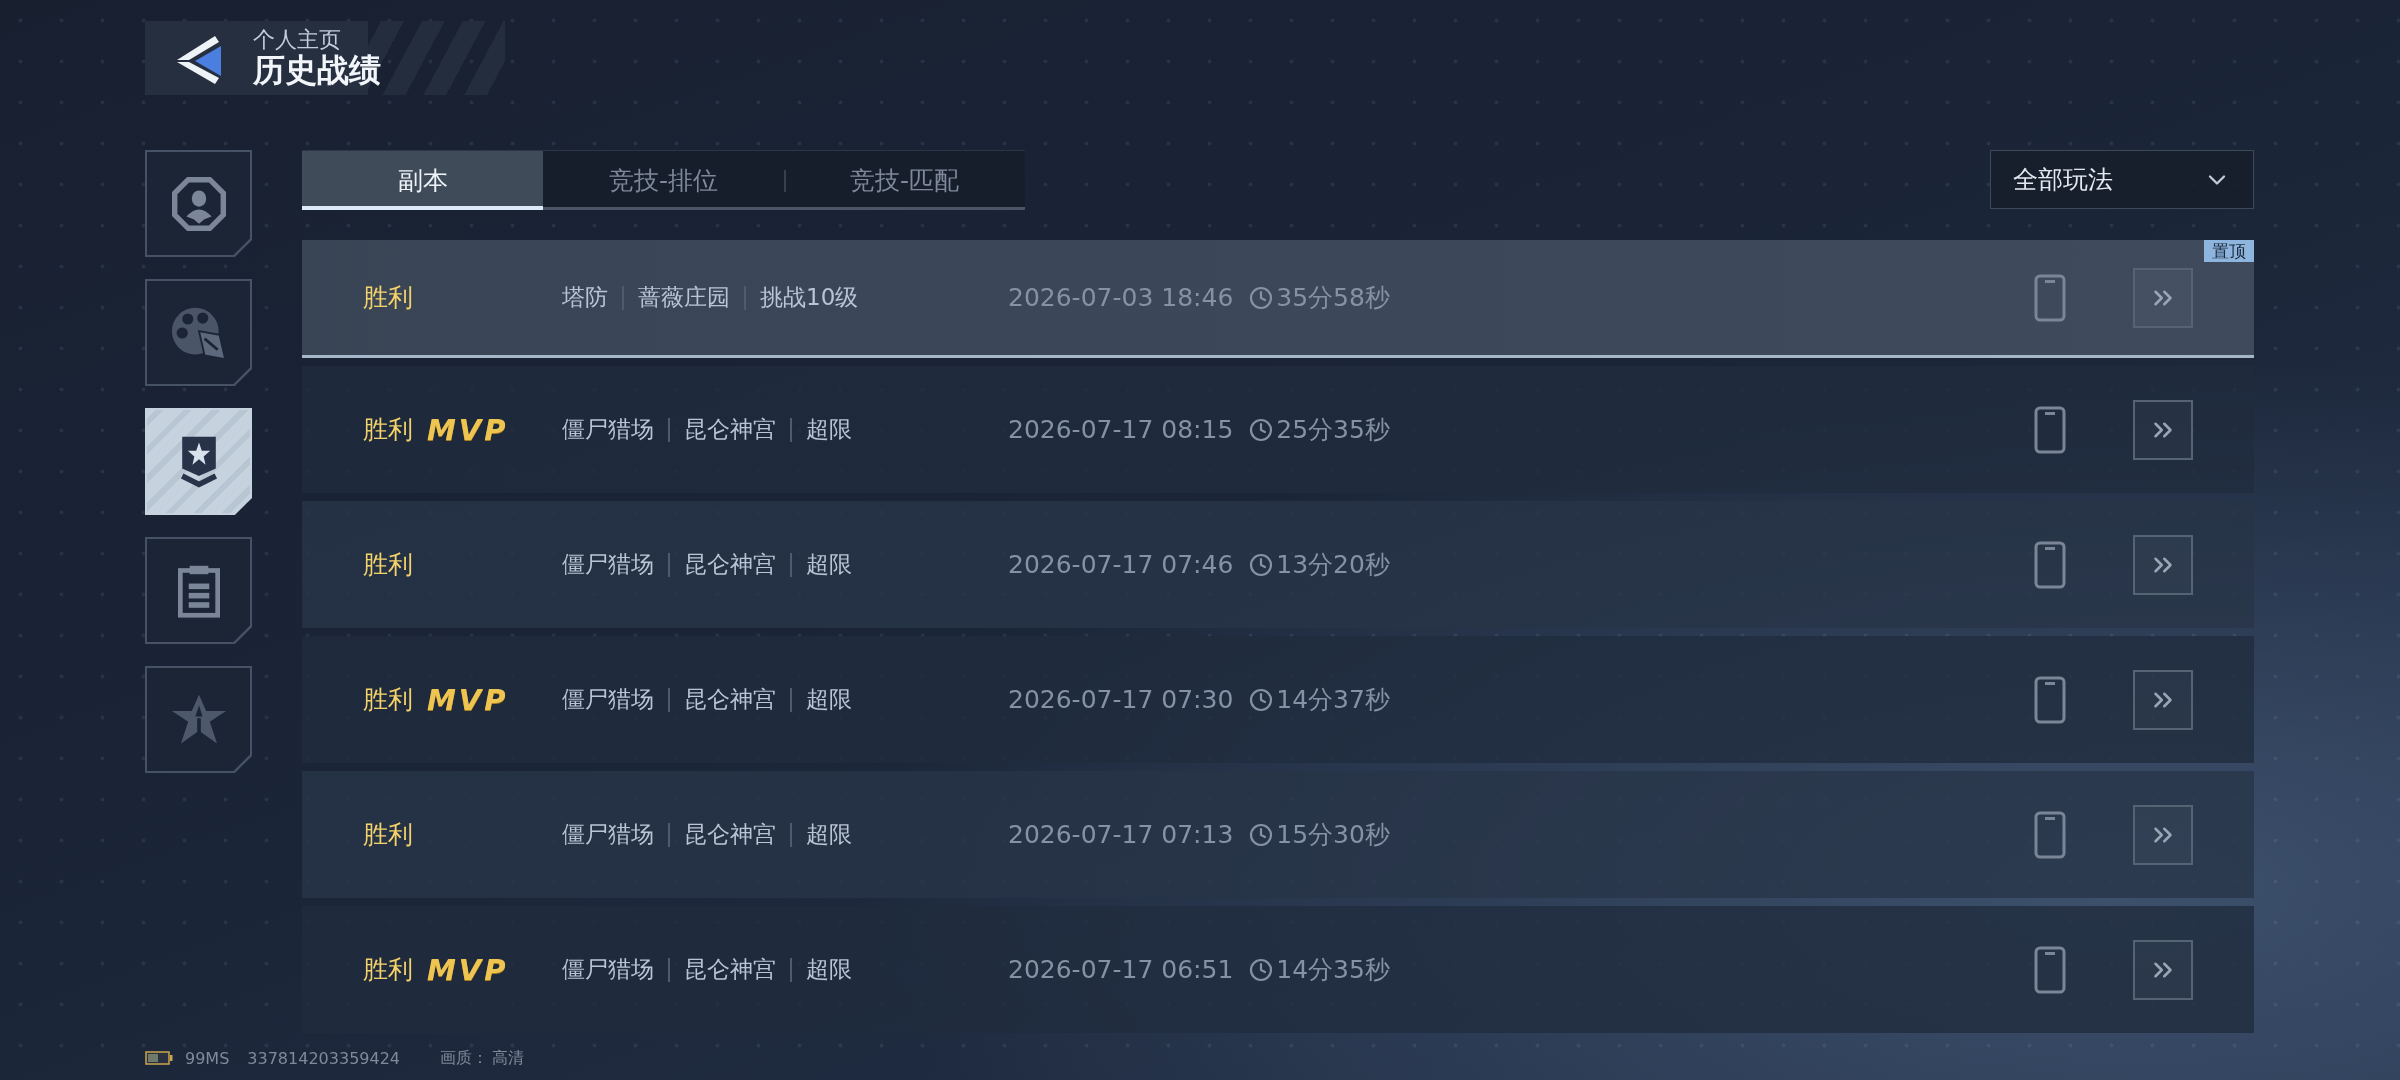 The width and height of the screenshot is (2400, 1080). What do you see at coordinates (159, 1058) in the screenshot?
I see `battery-icon` at bounding box center [159, 1058].